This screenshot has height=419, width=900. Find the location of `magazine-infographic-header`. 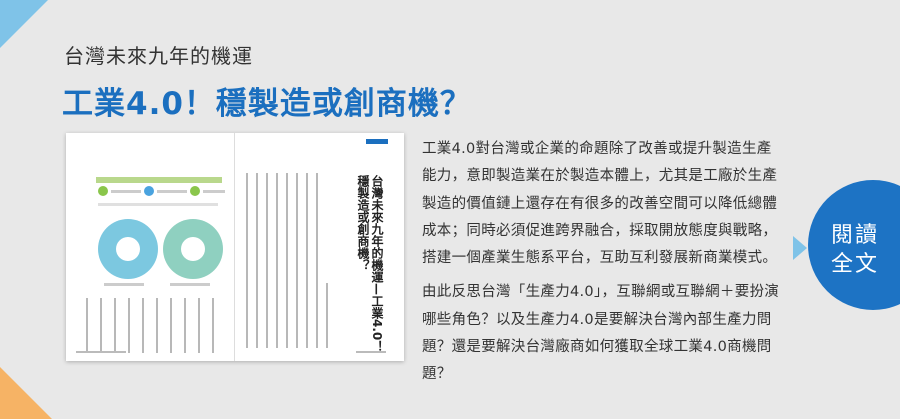

magazine-infographic-header is located at coordinates (159, 180).